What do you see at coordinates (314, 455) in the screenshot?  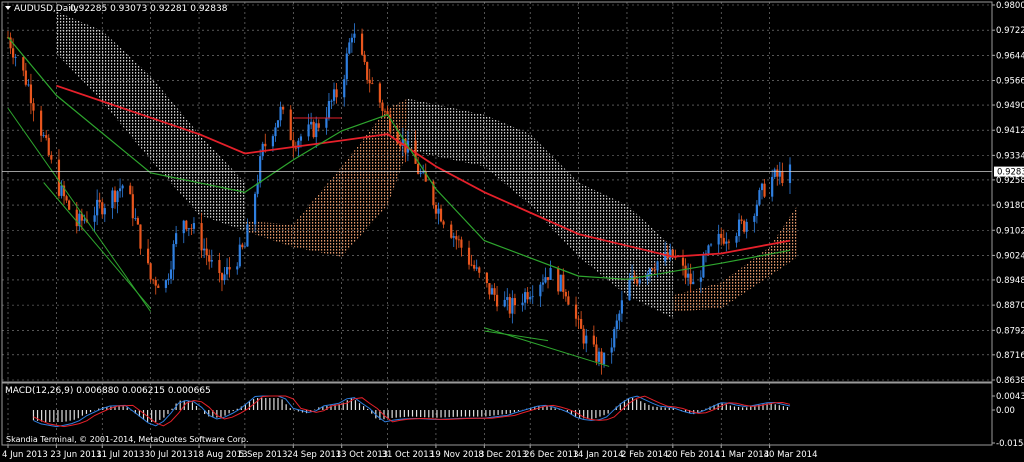 I see `x-tick-label: 24 Sep 2013` at bounding box center [314, 455].